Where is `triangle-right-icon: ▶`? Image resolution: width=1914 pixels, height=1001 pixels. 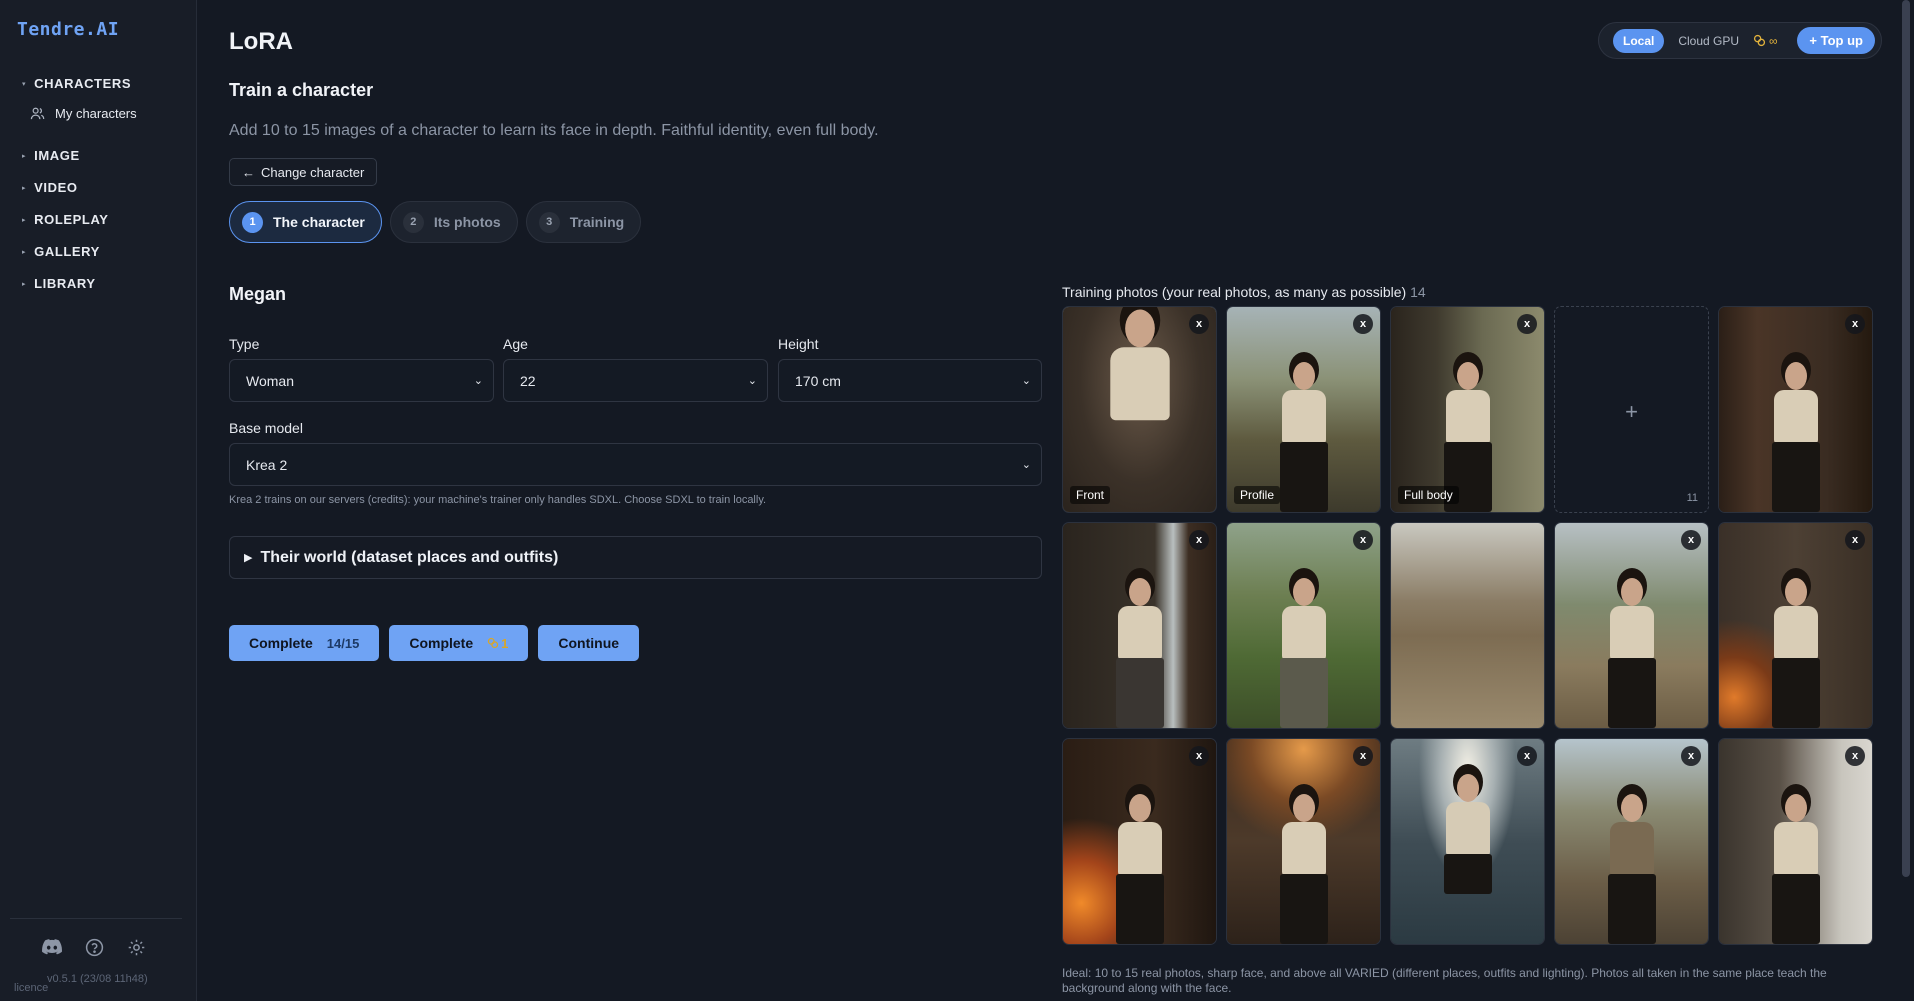 triangle-right-icon: ▶ is located at coordinates (248, 558).